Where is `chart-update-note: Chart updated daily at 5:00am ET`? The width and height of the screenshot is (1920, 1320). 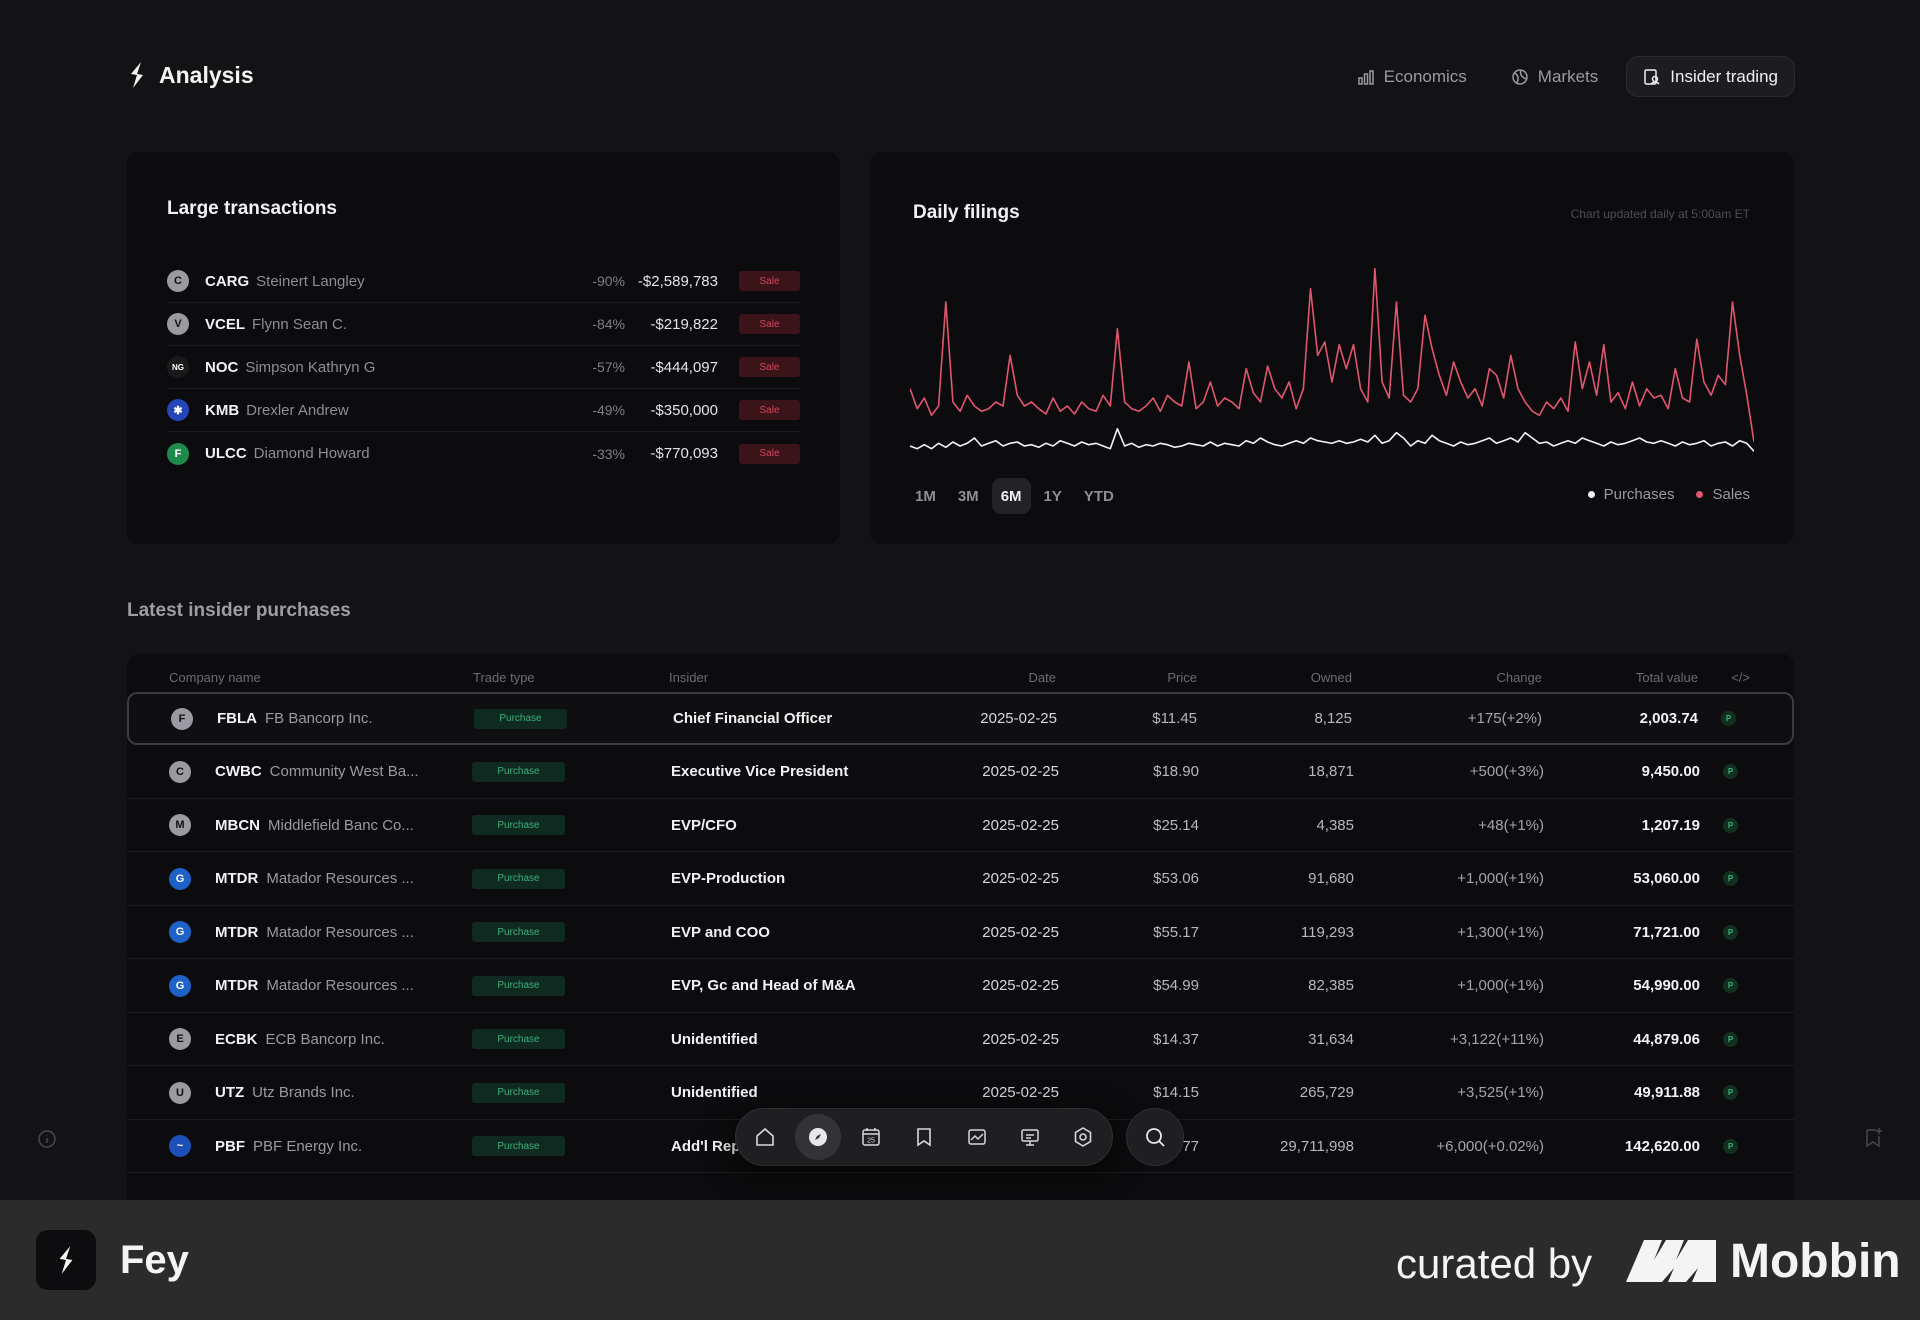 chart-update-note: Chart updated daily at 5:00am ET is located at coordinates (1660, 214).